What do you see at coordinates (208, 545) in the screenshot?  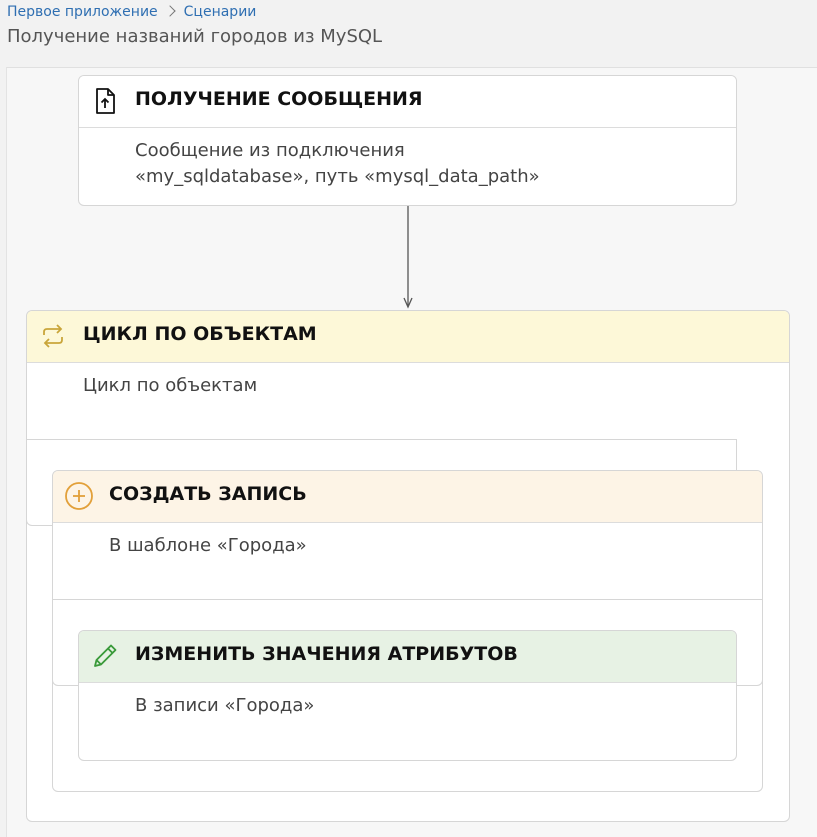 I see `node-create-record-desc: В шаблоне «Города»` at bounding box center [208, 545].